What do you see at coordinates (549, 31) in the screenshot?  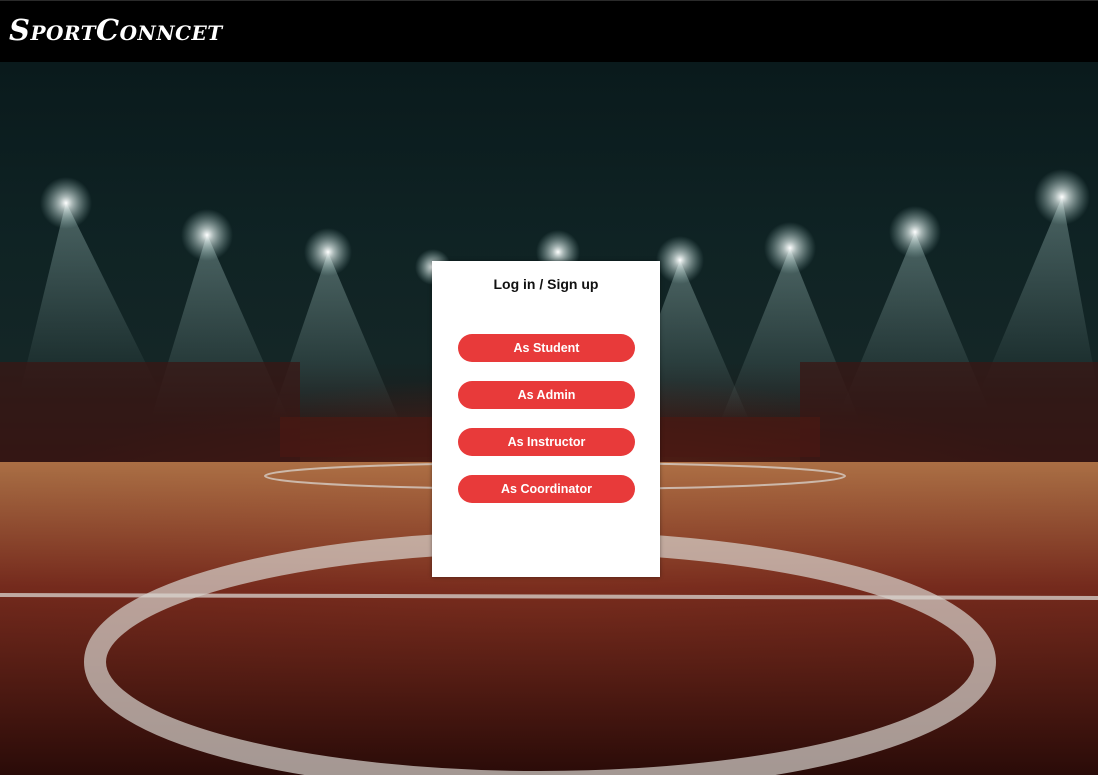 I see `top-navigation-bar: SportConncet` at bounding box center [549, 31].